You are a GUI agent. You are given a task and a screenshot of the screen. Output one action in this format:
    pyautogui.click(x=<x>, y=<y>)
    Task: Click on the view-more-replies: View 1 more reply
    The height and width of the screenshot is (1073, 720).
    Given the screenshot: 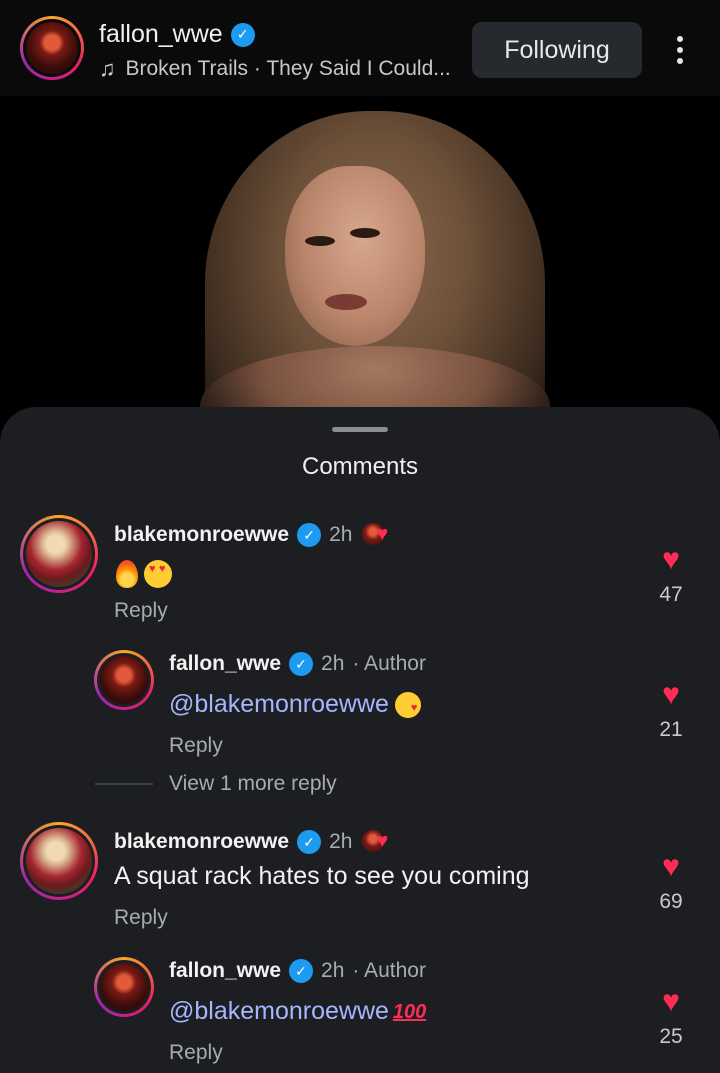 What is the action you would take?
    pyautogui.click(x=216, y=784)
    